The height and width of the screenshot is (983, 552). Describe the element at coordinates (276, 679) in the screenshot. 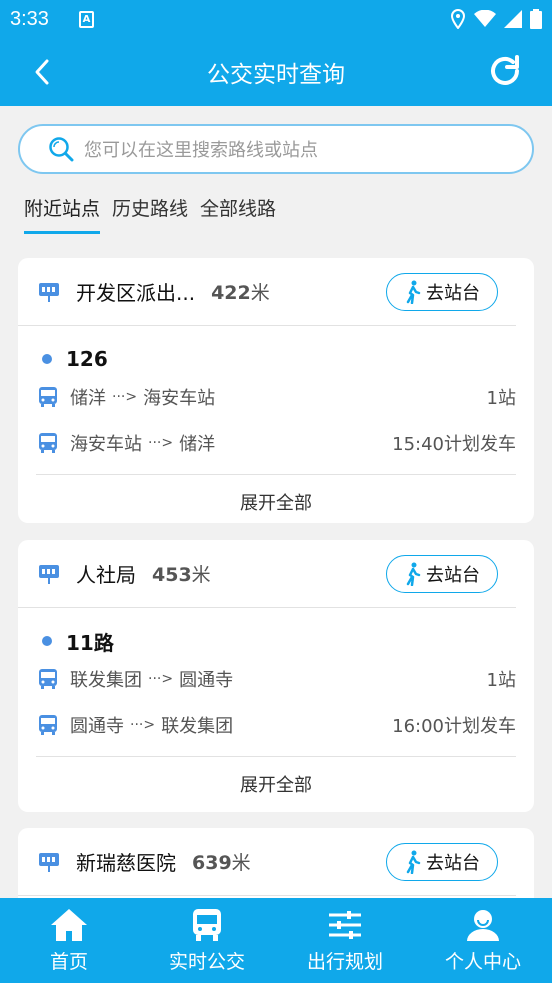

I see `direction-row: 联发集团 ···> 圆通寺 1站` at that location.